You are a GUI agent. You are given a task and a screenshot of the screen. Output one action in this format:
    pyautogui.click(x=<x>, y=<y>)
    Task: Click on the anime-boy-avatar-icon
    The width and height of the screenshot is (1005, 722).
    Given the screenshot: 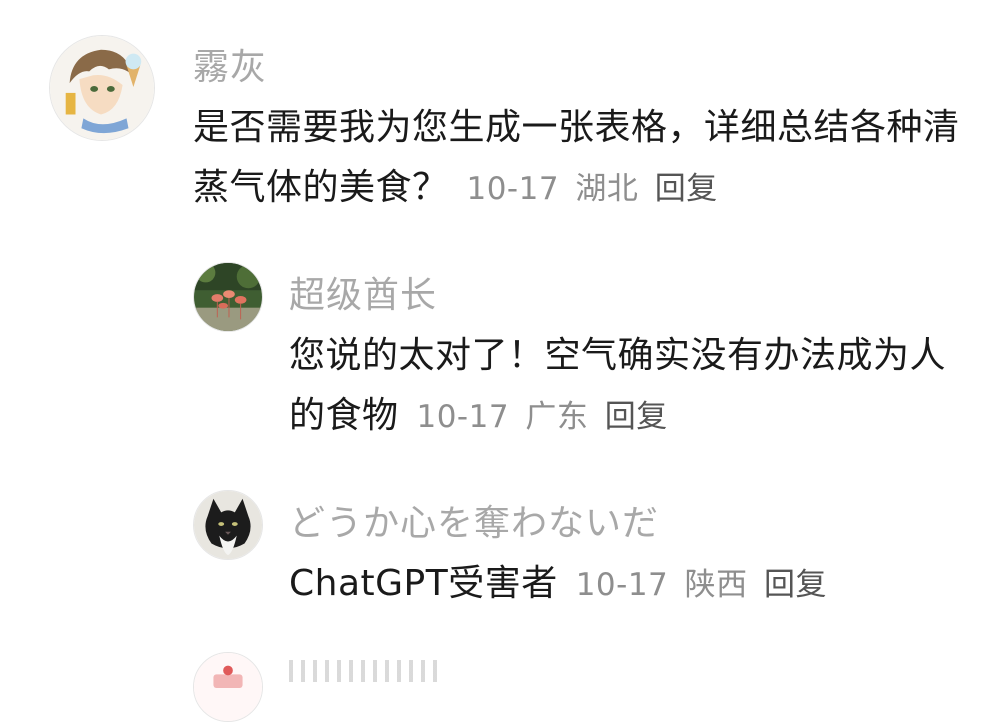 What is the action you would take?
    pyautogui.click(x=102, y=88)
    